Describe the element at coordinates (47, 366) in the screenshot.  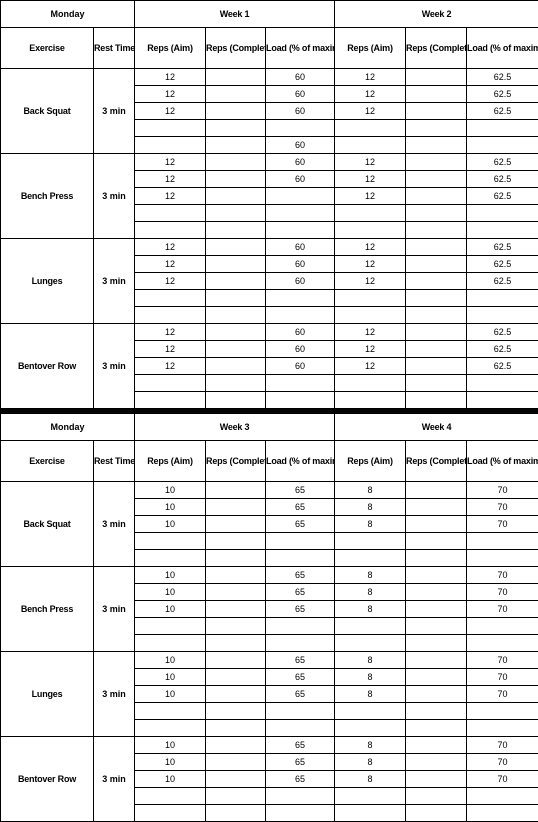
I see `exercise-name-cell: Bentover Row` at that location.